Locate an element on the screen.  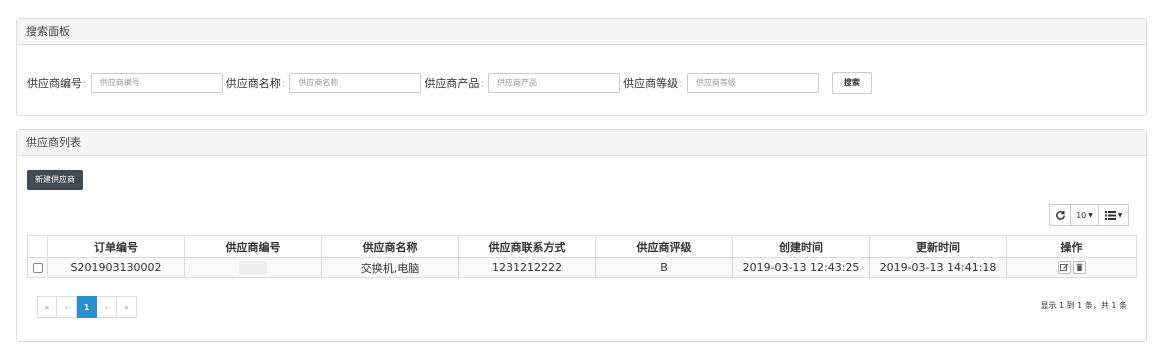
refresh-button is located at coordinates (1060, 215).